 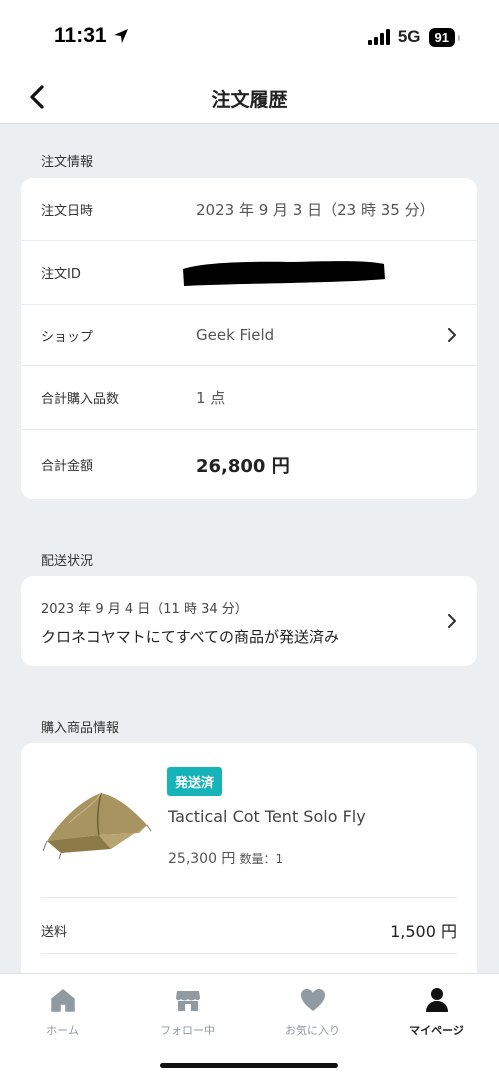 I want to click on heart-icon, so click(x=312, y=1000).